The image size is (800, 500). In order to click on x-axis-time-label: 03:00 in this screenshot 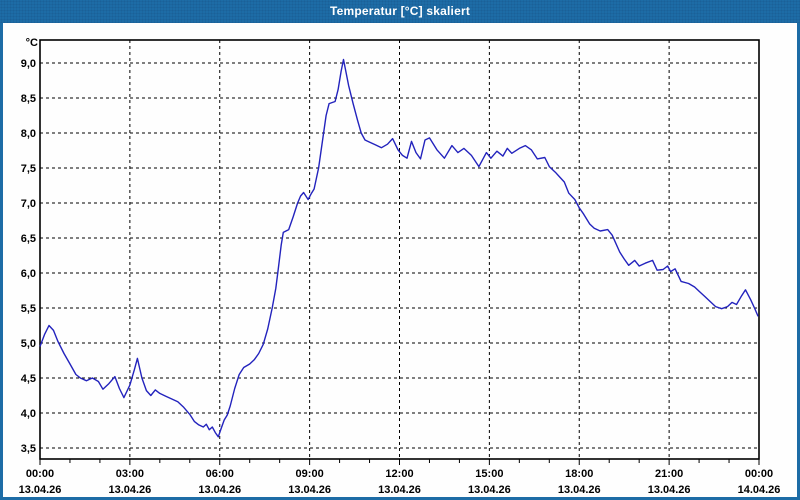, I will do `click(130, 474)`.